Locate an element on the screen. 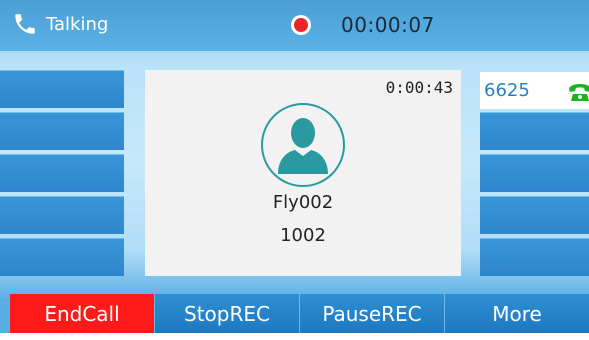  softkey-bar: EndCall StopREC PauseREC More is located at coordinates (299, 313).